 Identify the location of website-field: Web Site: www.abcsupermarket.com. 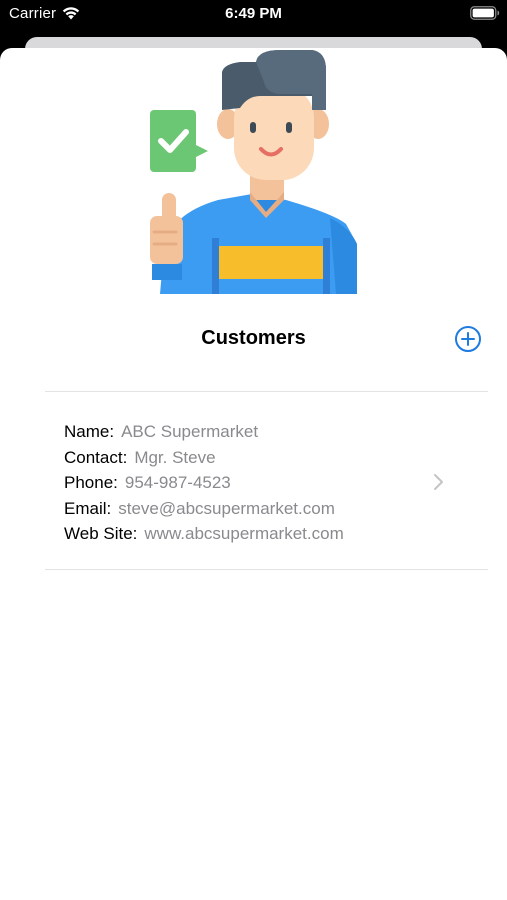
(204, 534).